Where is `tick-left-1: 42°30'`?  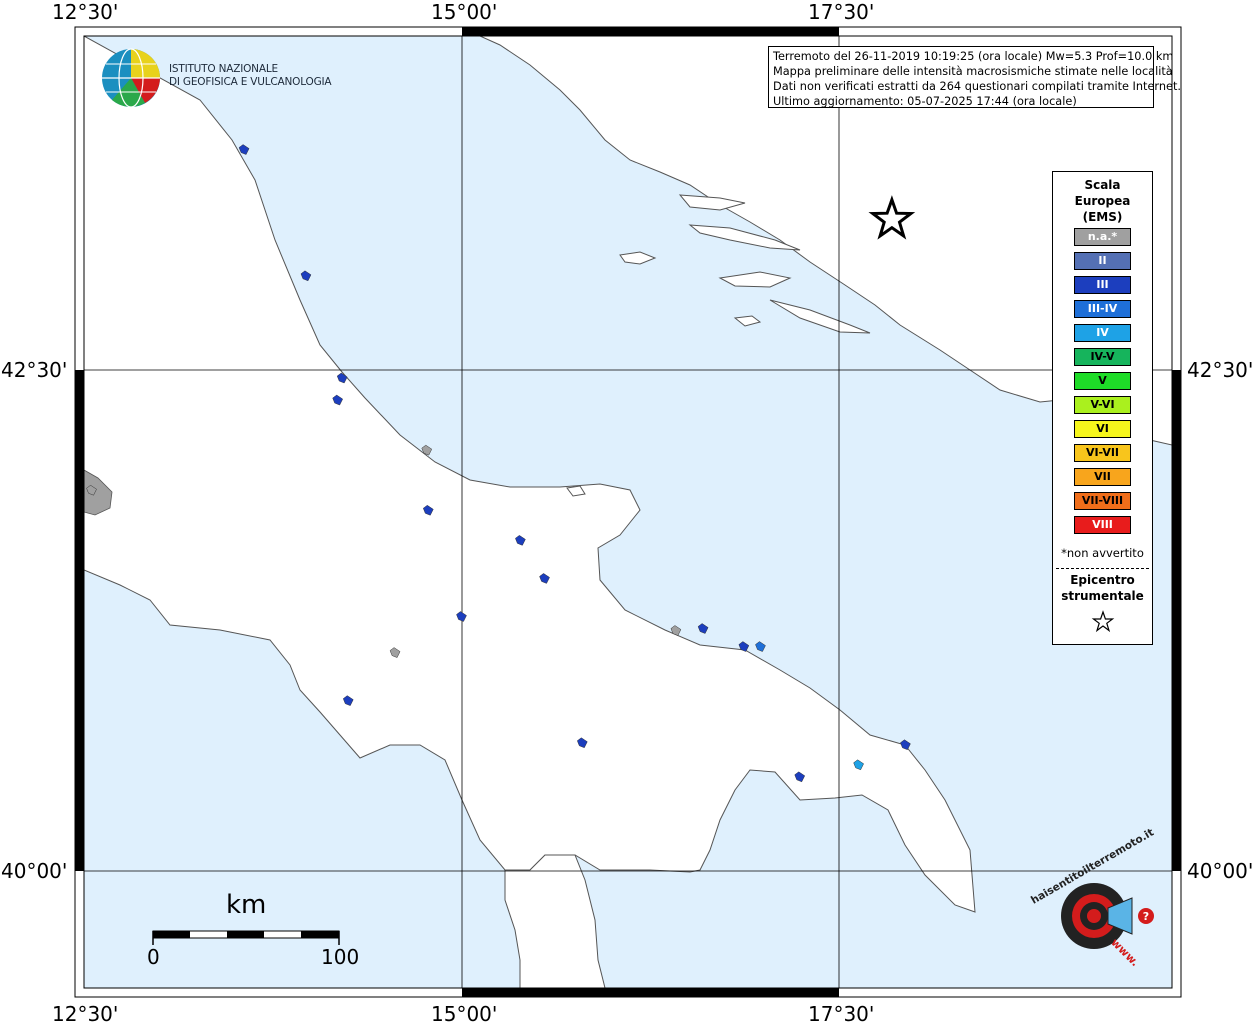 tick-left-1: 42°30' is located at coordinates (34, 370).